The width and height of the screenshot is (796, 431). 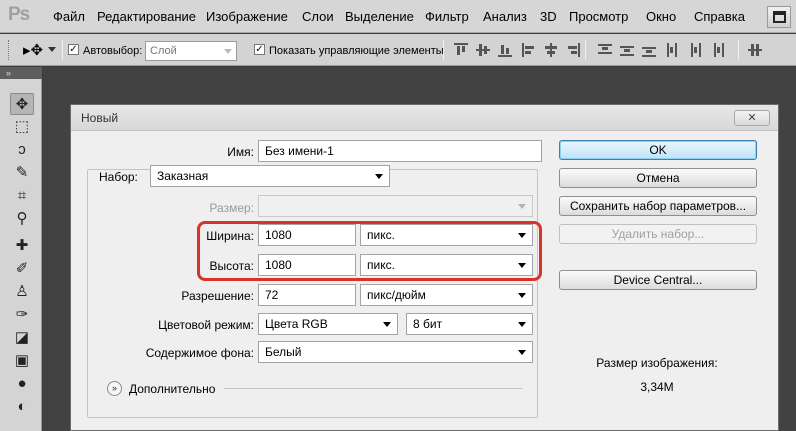 I want to click on expand-advanced-icon: », so click(x=114, y=388).